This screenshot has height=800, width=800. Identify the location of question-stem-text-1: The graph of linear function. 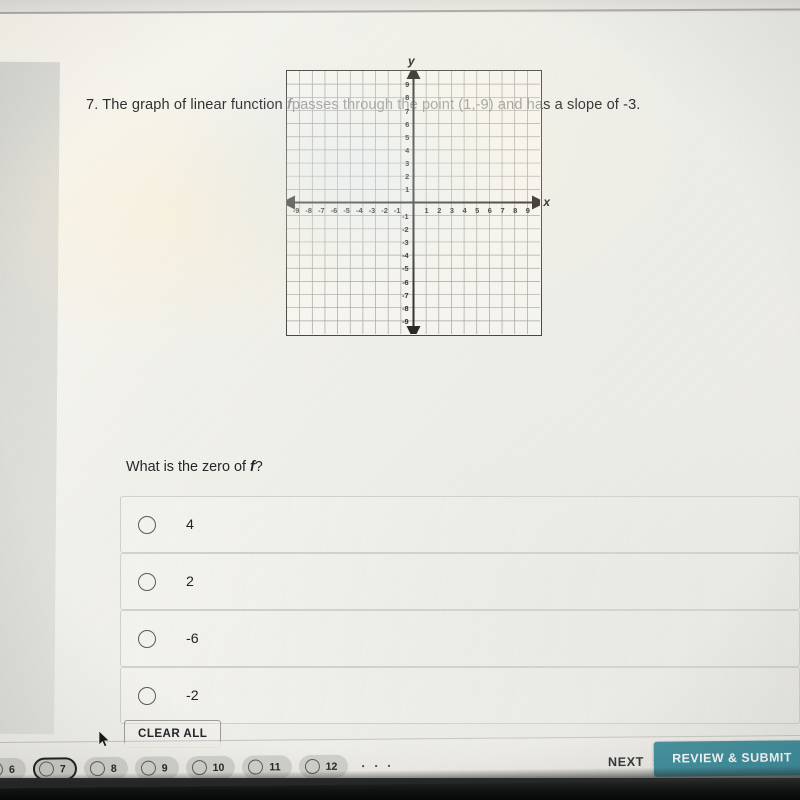
(192, 105).